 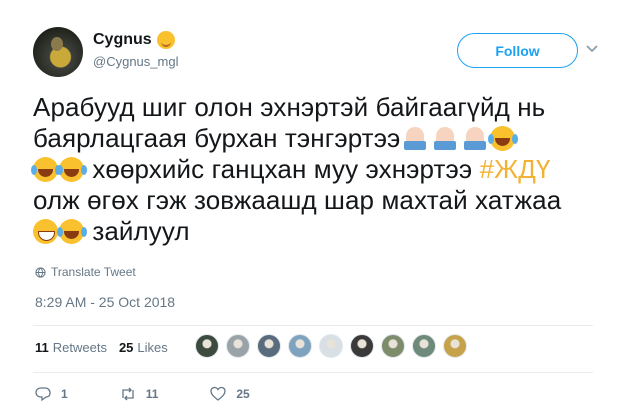 What do you see at coordinates (139, 394) in the screenshot?
I see `retweet-button: 11` at bounding box center [139, 394].